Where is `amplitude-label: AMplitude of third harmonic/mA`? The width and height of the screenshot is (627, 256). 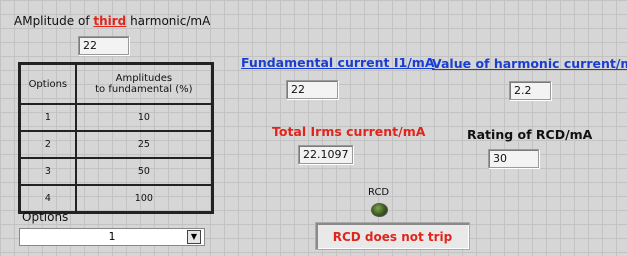 amplitude-label: AMplitude of third harmonic/mA is located at coordinates (112, 21).